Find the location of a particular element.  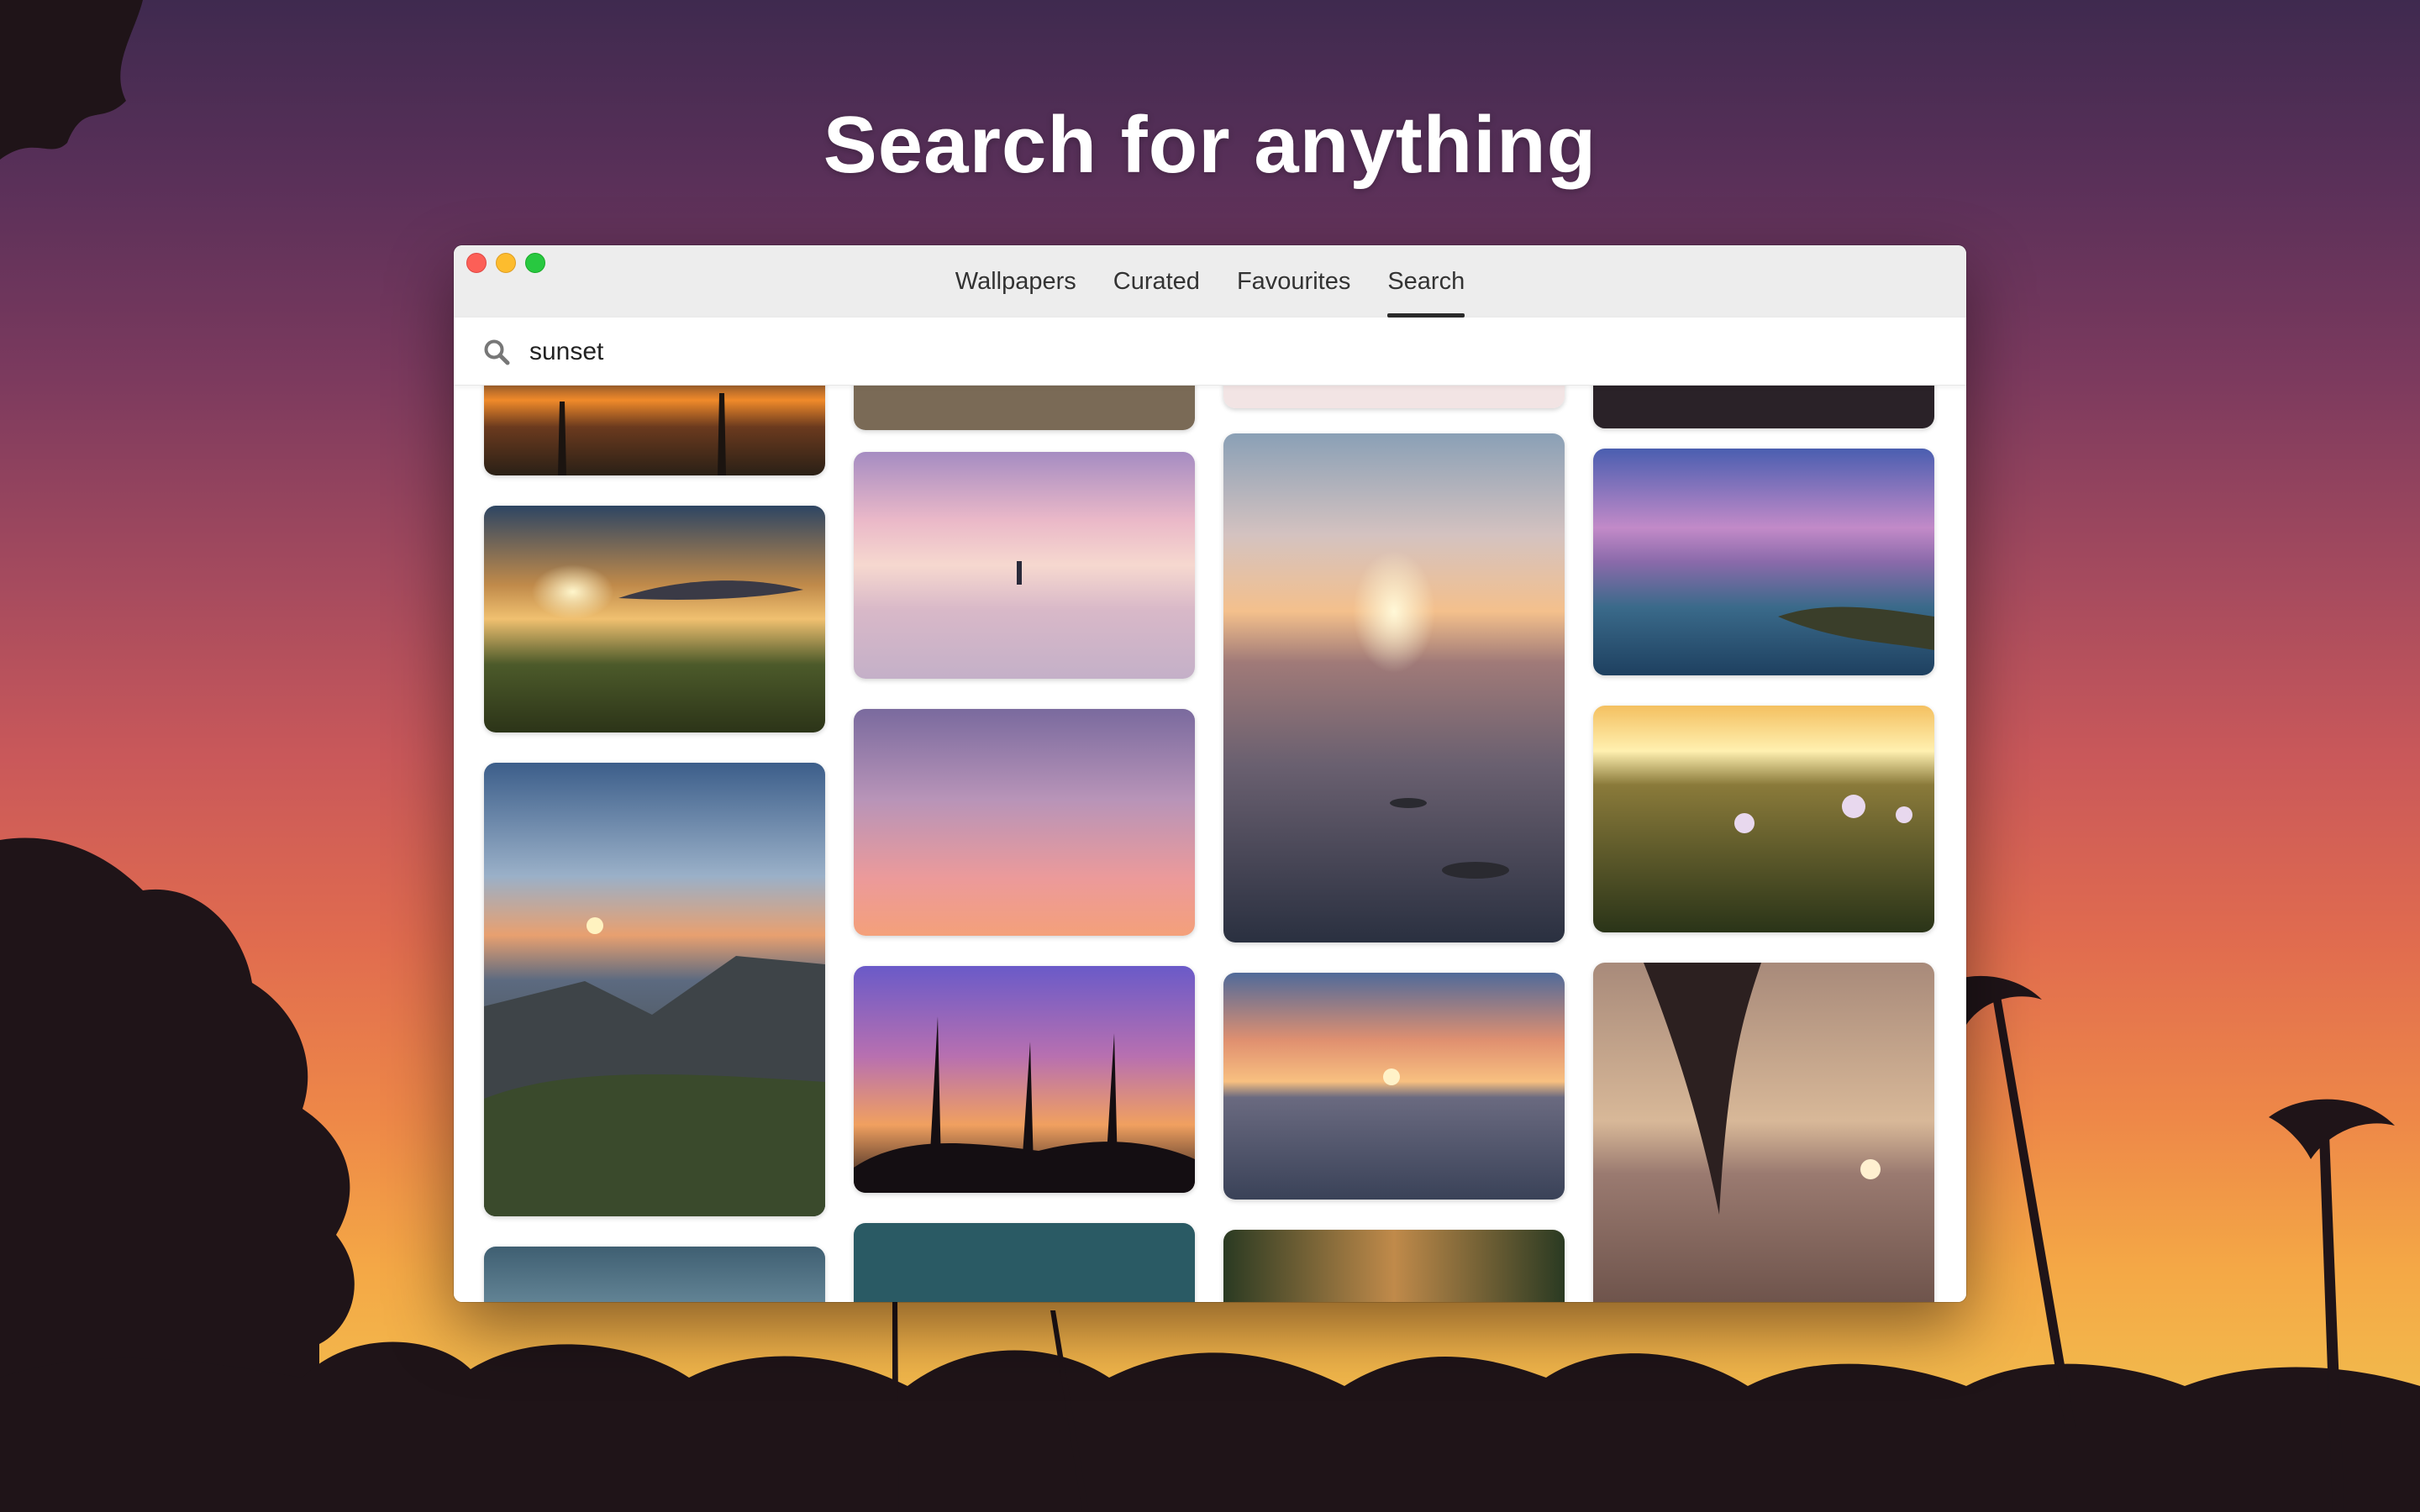

beach-sun-image is located at coordinates (1394, 687).